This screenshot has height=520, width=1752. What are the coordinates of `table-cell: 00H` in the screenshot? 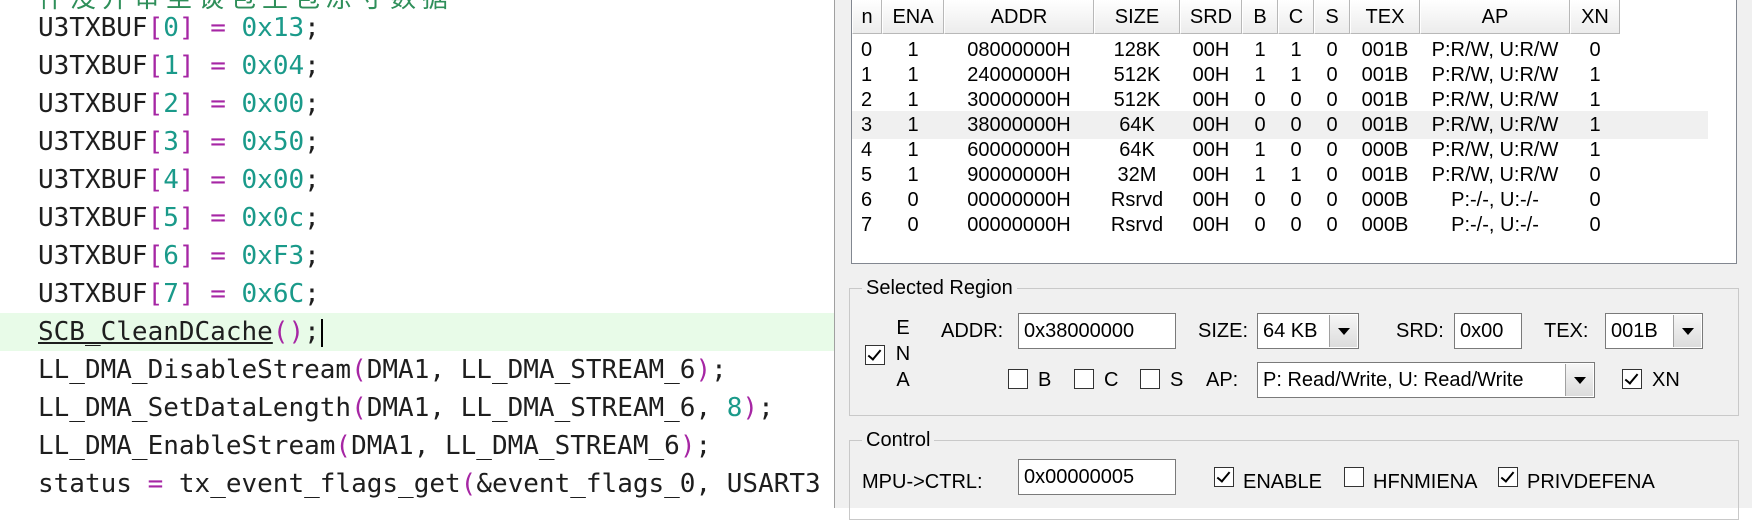 It's located at (1211, 50).